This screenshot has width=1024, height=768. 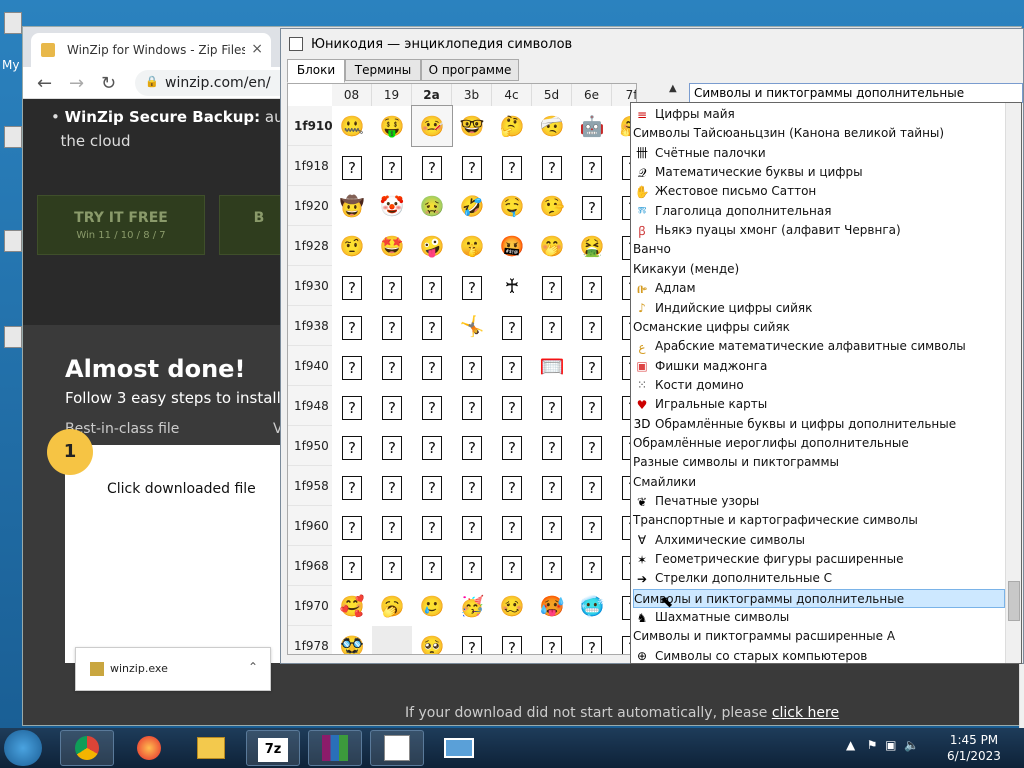 I want to click on dropdown-option: Символы и пиктограммы дополнительные, so click(x=819, y=598).